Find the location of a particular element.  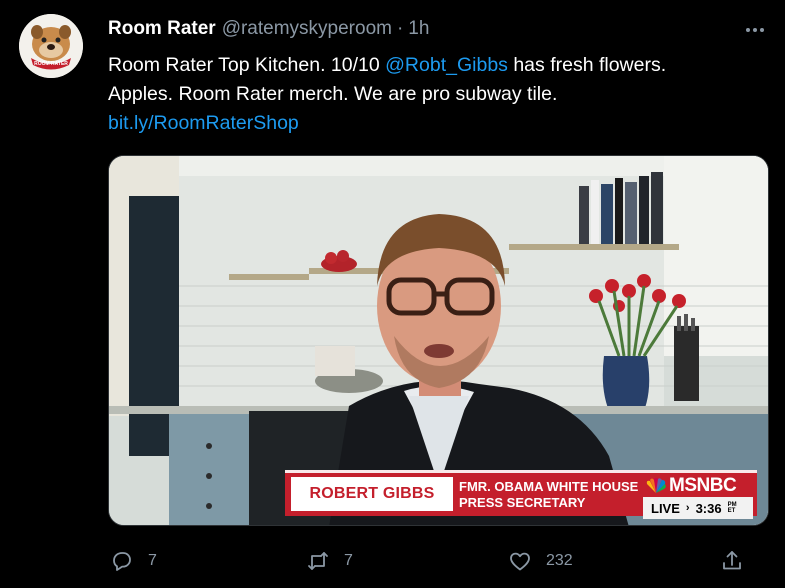

svg-text: ROOM RATER is located at coordinates (51, 64).